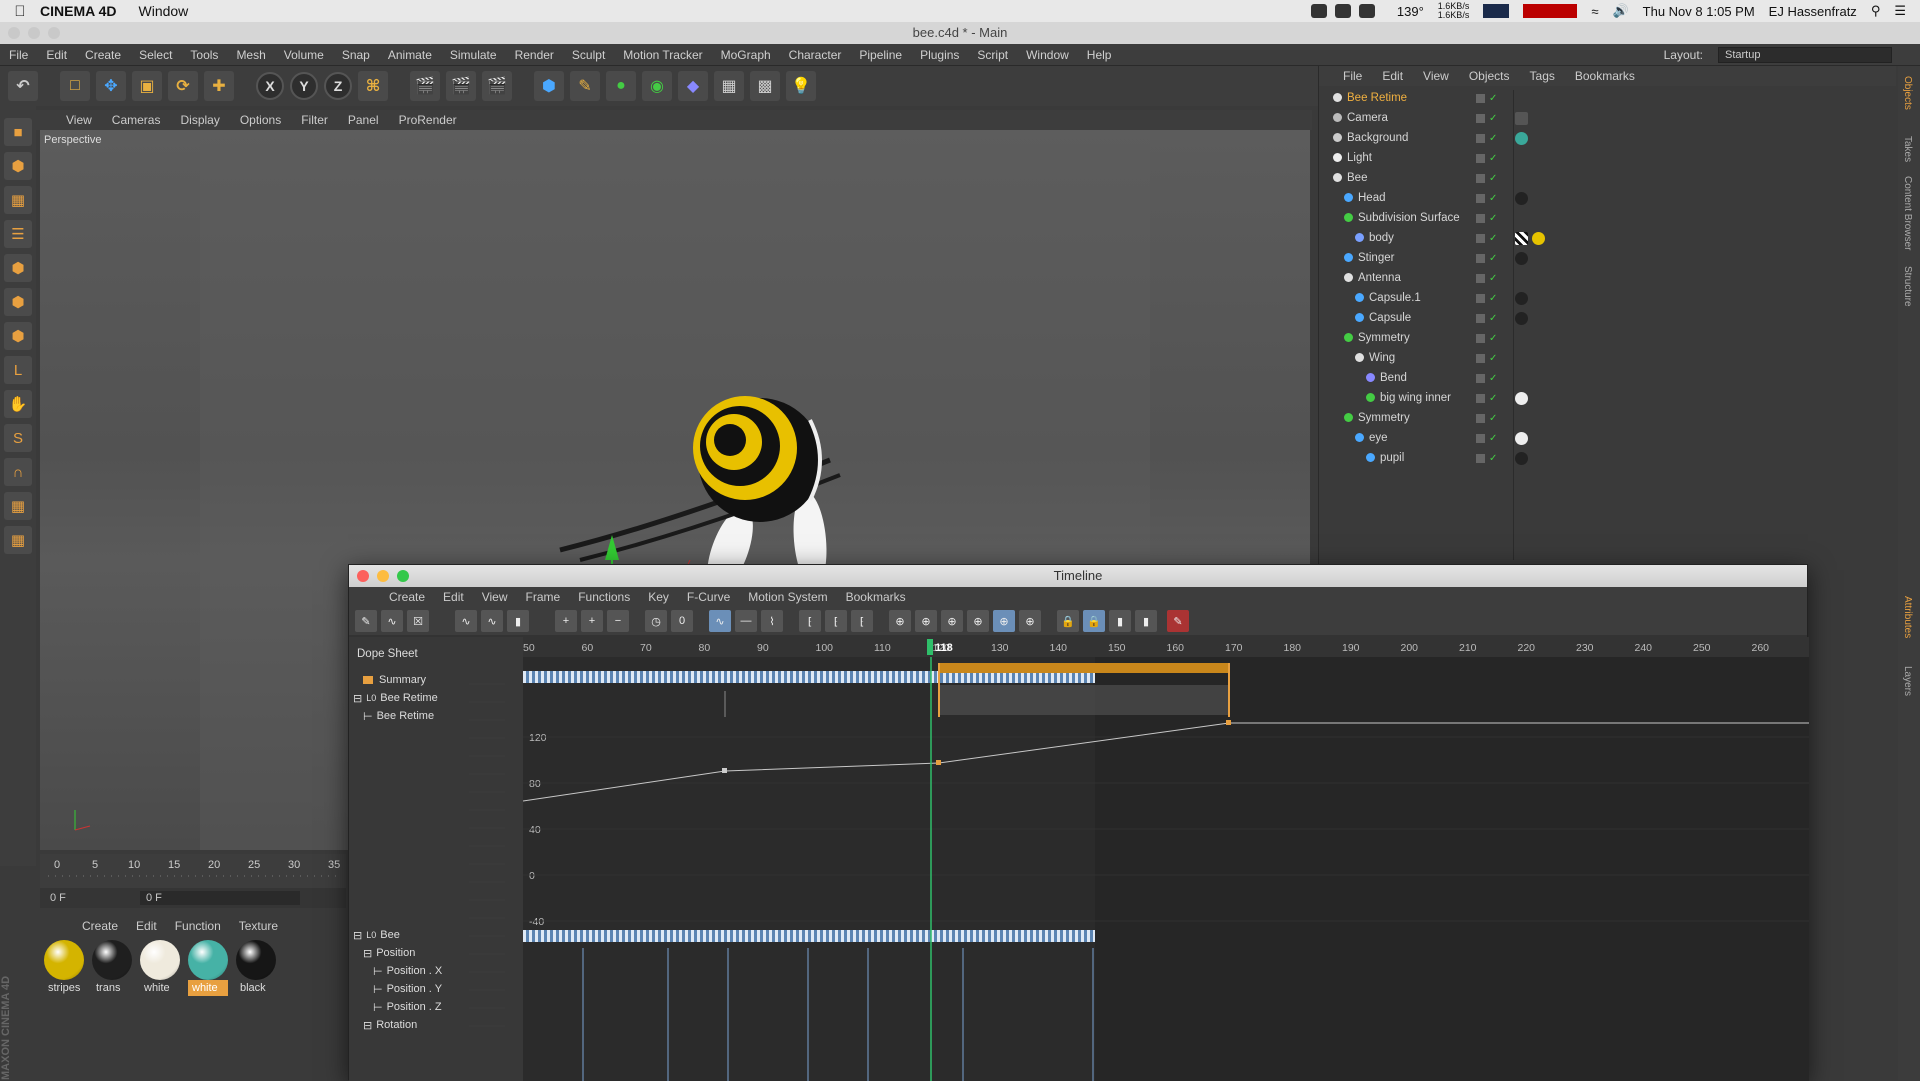 The image size is (1920, 1081). What do you see at coordinates (1408, 398) in the screenshot?
I see `object-name: big wing inner` at bounding box center [1408, 398].